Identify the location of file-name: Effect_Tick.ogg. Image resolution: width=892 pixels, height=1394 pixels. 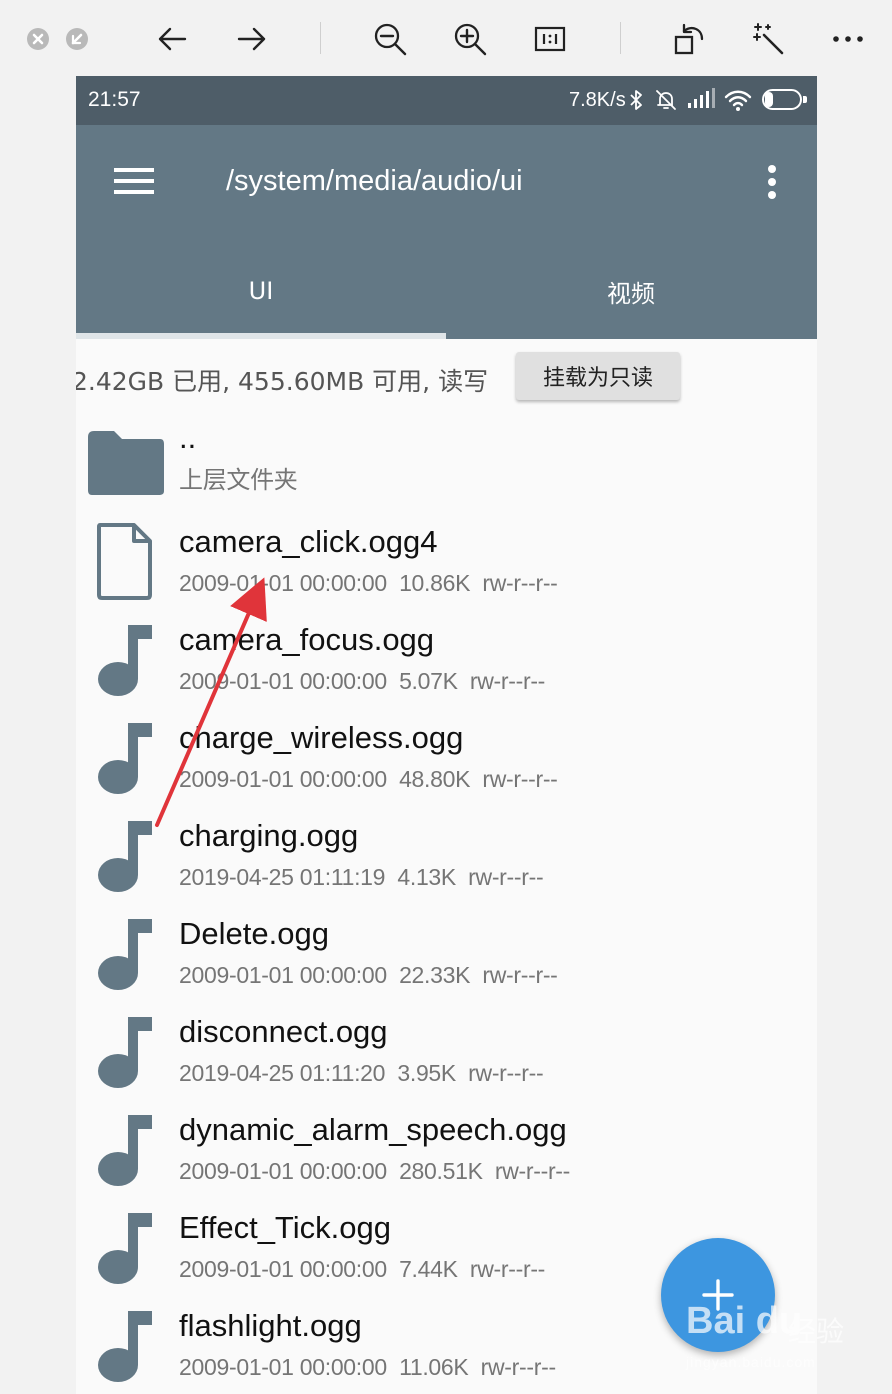
(285, 1227).